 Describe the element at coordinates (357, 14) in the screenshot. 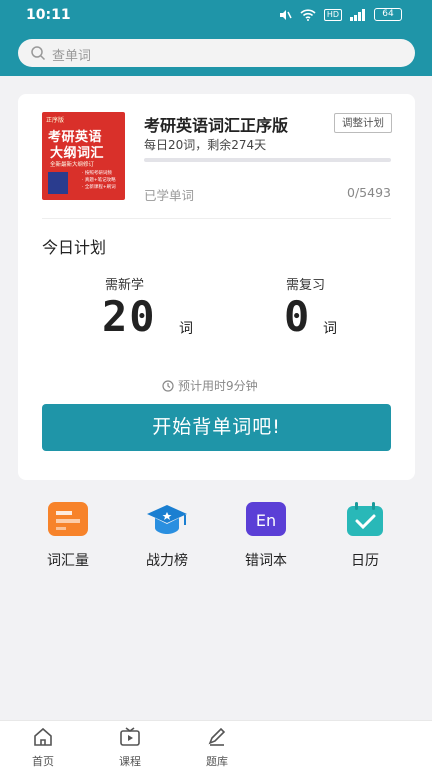

I see `signal-icon` at that location.